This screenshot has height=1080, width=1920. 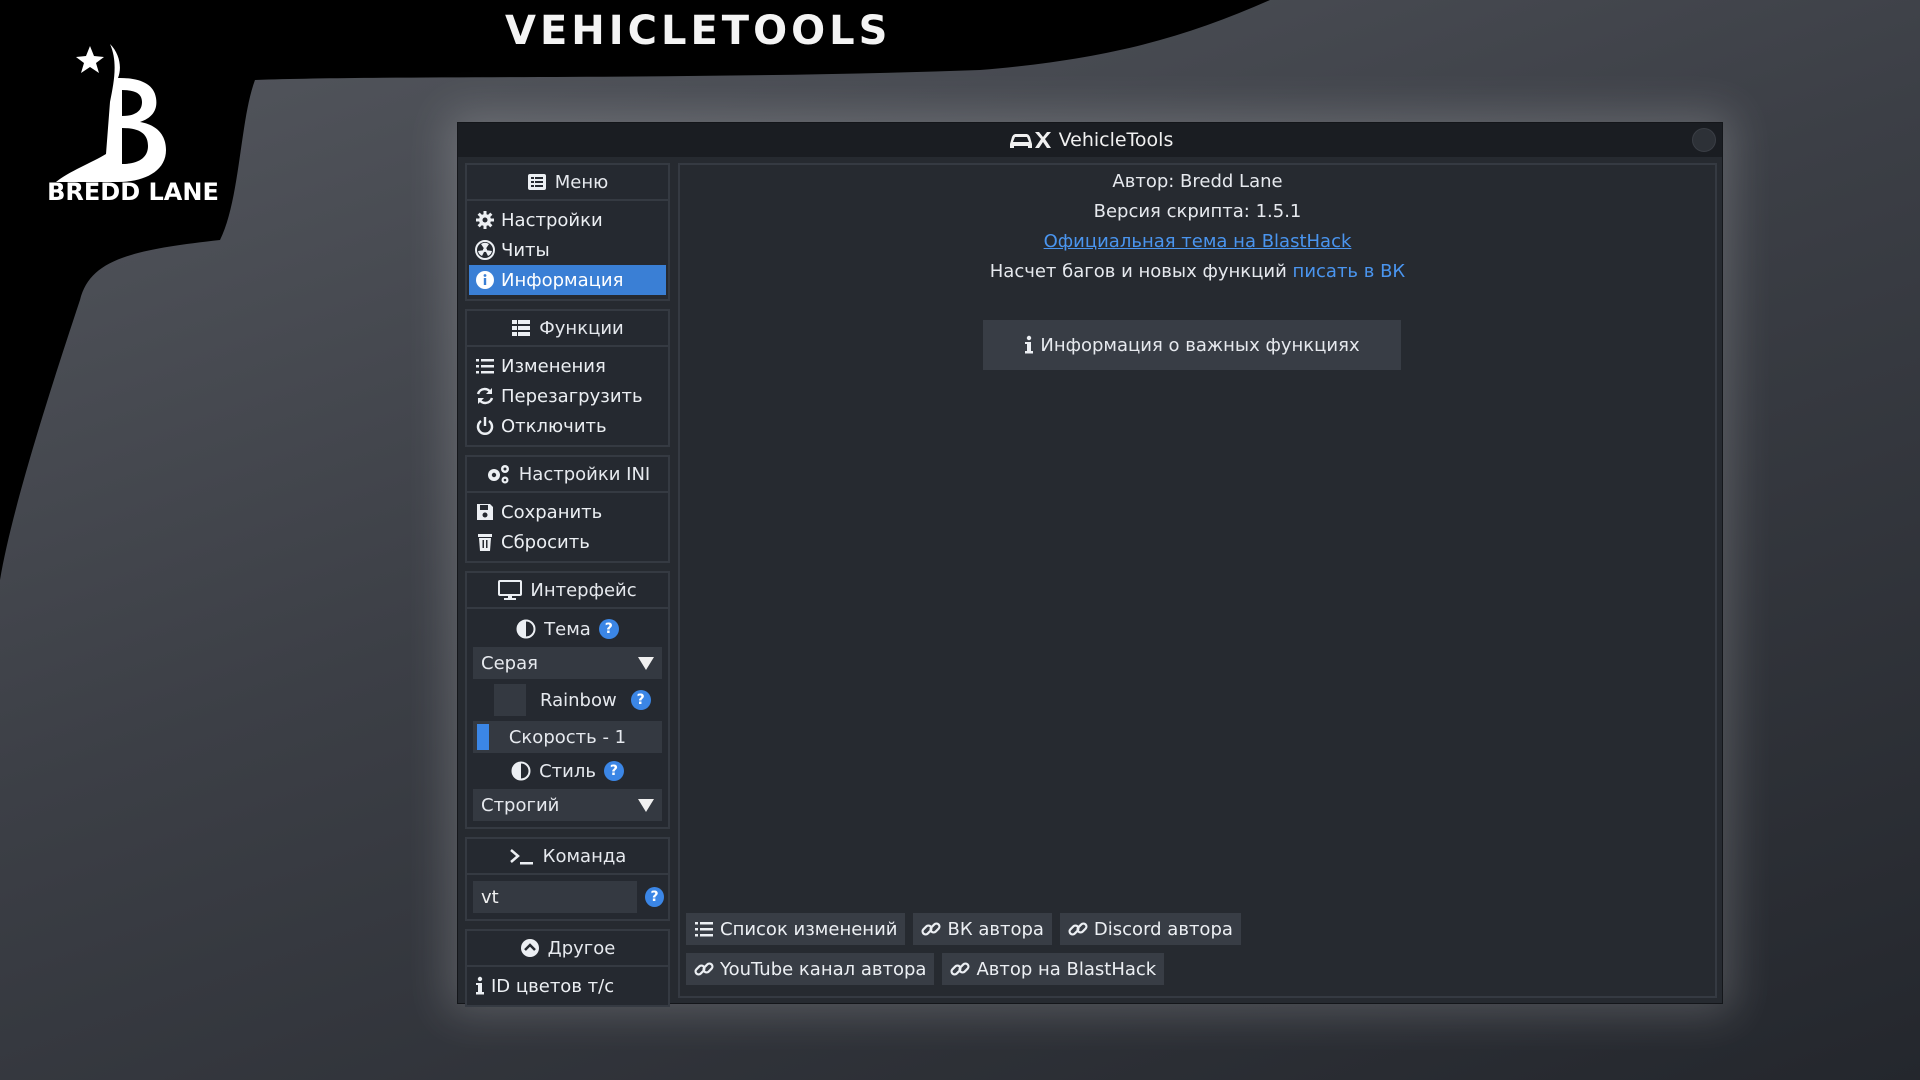 I want to click on author-discord-button-label: Discord автора, so click(x=1163, y=929).